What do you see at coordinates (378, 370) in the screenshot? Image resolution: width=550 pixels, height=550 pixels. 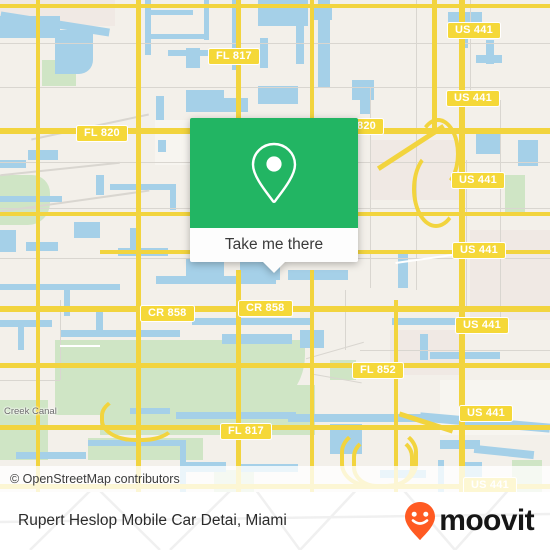 I see `road-shield: FL 852` at bounding box center [378, 370].